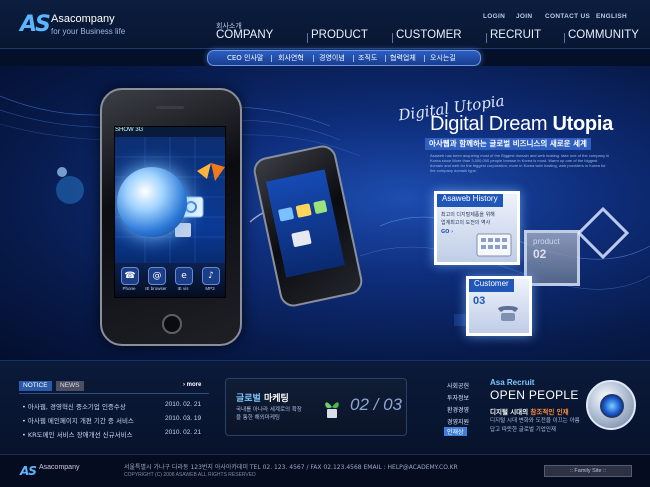 The height and width of the screenshot is (487, 650). I want to click on notice-item-text: 아사웹, 경영혁신 중소기업 인증수상, so click(76, 407).